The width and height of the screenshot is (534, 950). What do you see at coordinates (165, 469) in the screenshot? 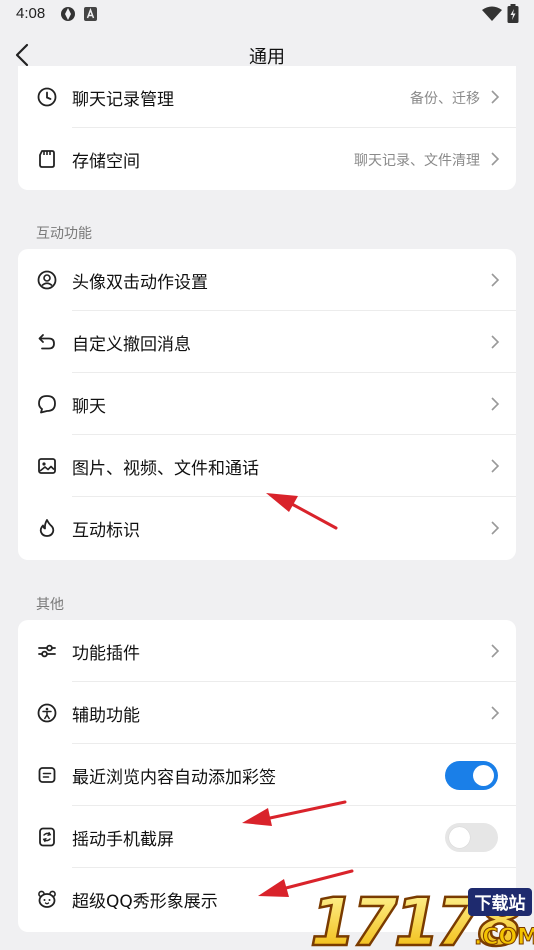
I see `row-label: 图片、视频、文件和通话` at bounding box center [165, 469].